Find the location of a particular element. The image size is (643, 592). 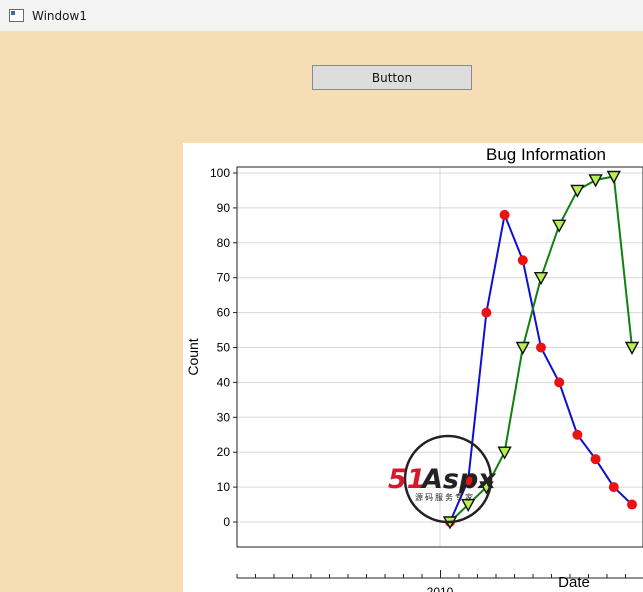

watermark-logo: 51 Aspx 源码服务专家 is located at coordinates (442, 479).